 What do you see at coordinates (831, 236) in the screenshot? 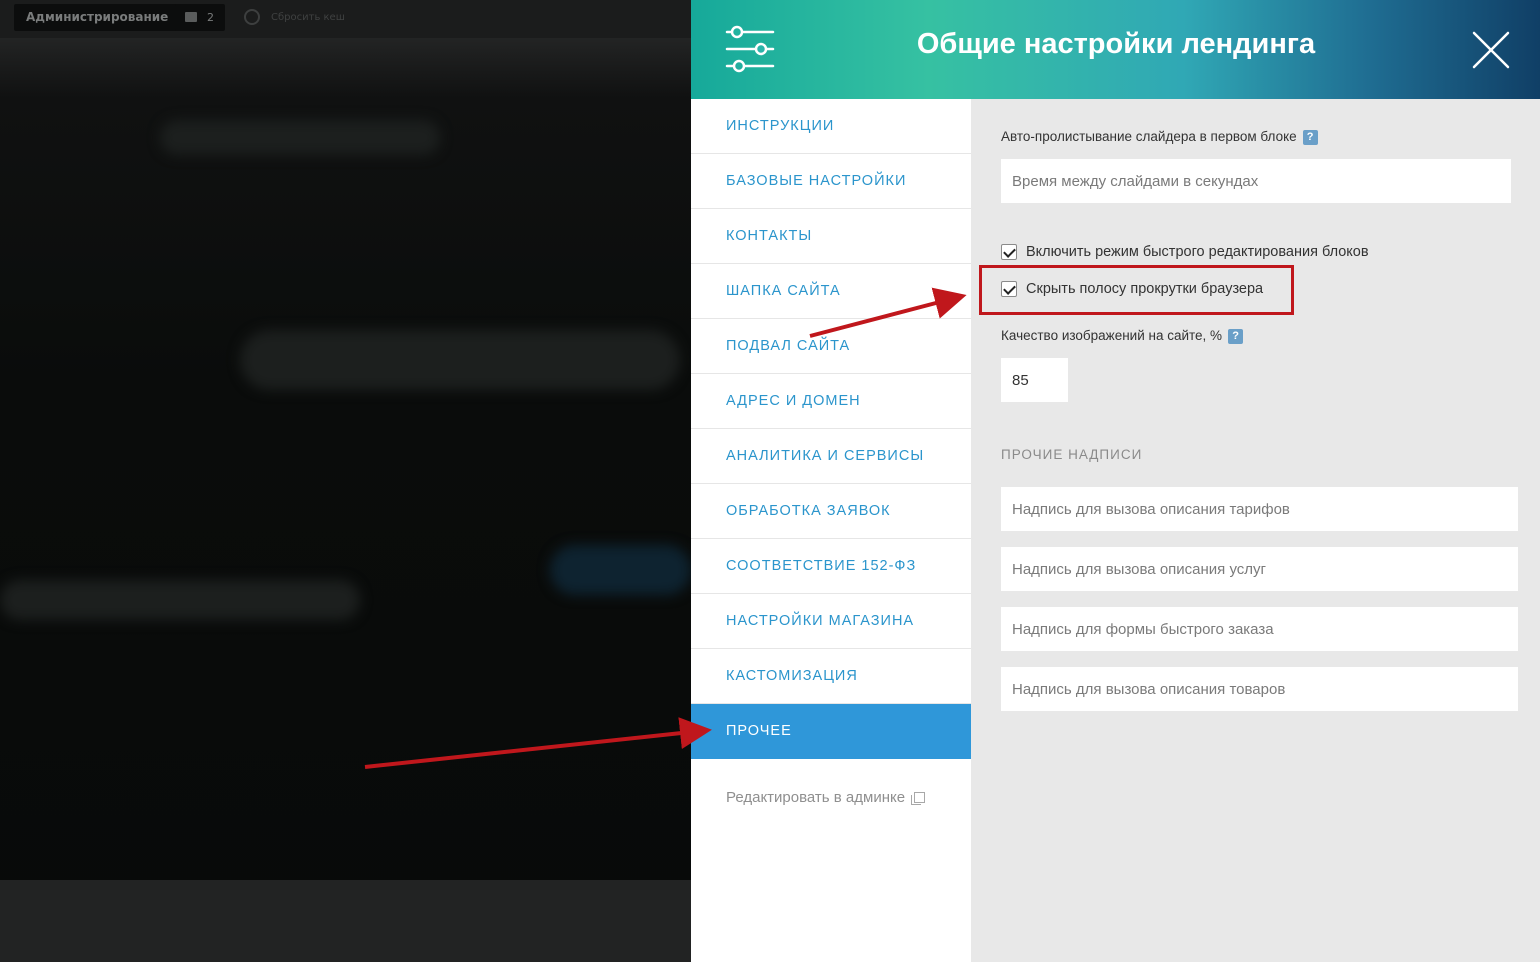
I see `sidebar-item-contacts: КОНТАКТЫ` at bounding box center [831, 236].